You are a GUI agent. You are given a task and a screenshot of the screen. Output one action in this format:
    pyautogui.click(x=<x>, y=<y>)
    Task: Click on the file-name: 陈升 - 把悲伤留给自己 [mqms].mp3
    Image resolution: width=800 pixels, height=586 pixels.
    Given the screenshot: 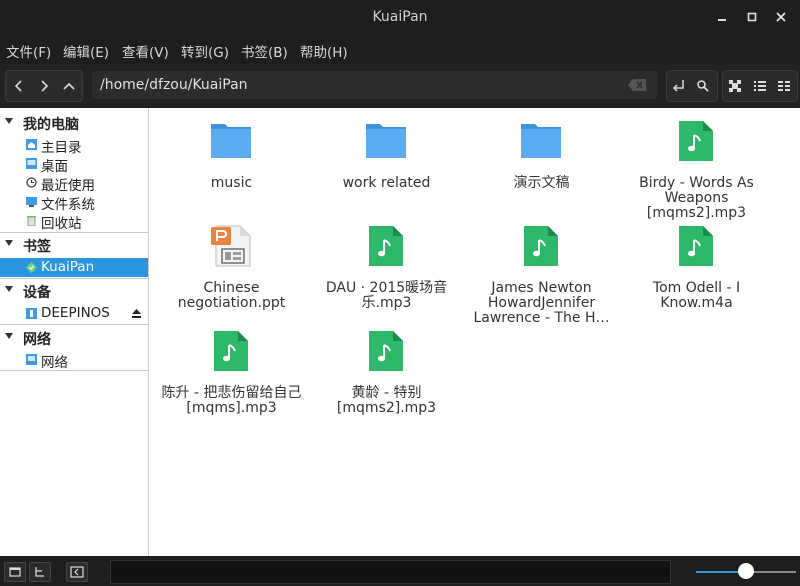 What is the action you would take?
    pyautogui.click(x=231, y=400)
    